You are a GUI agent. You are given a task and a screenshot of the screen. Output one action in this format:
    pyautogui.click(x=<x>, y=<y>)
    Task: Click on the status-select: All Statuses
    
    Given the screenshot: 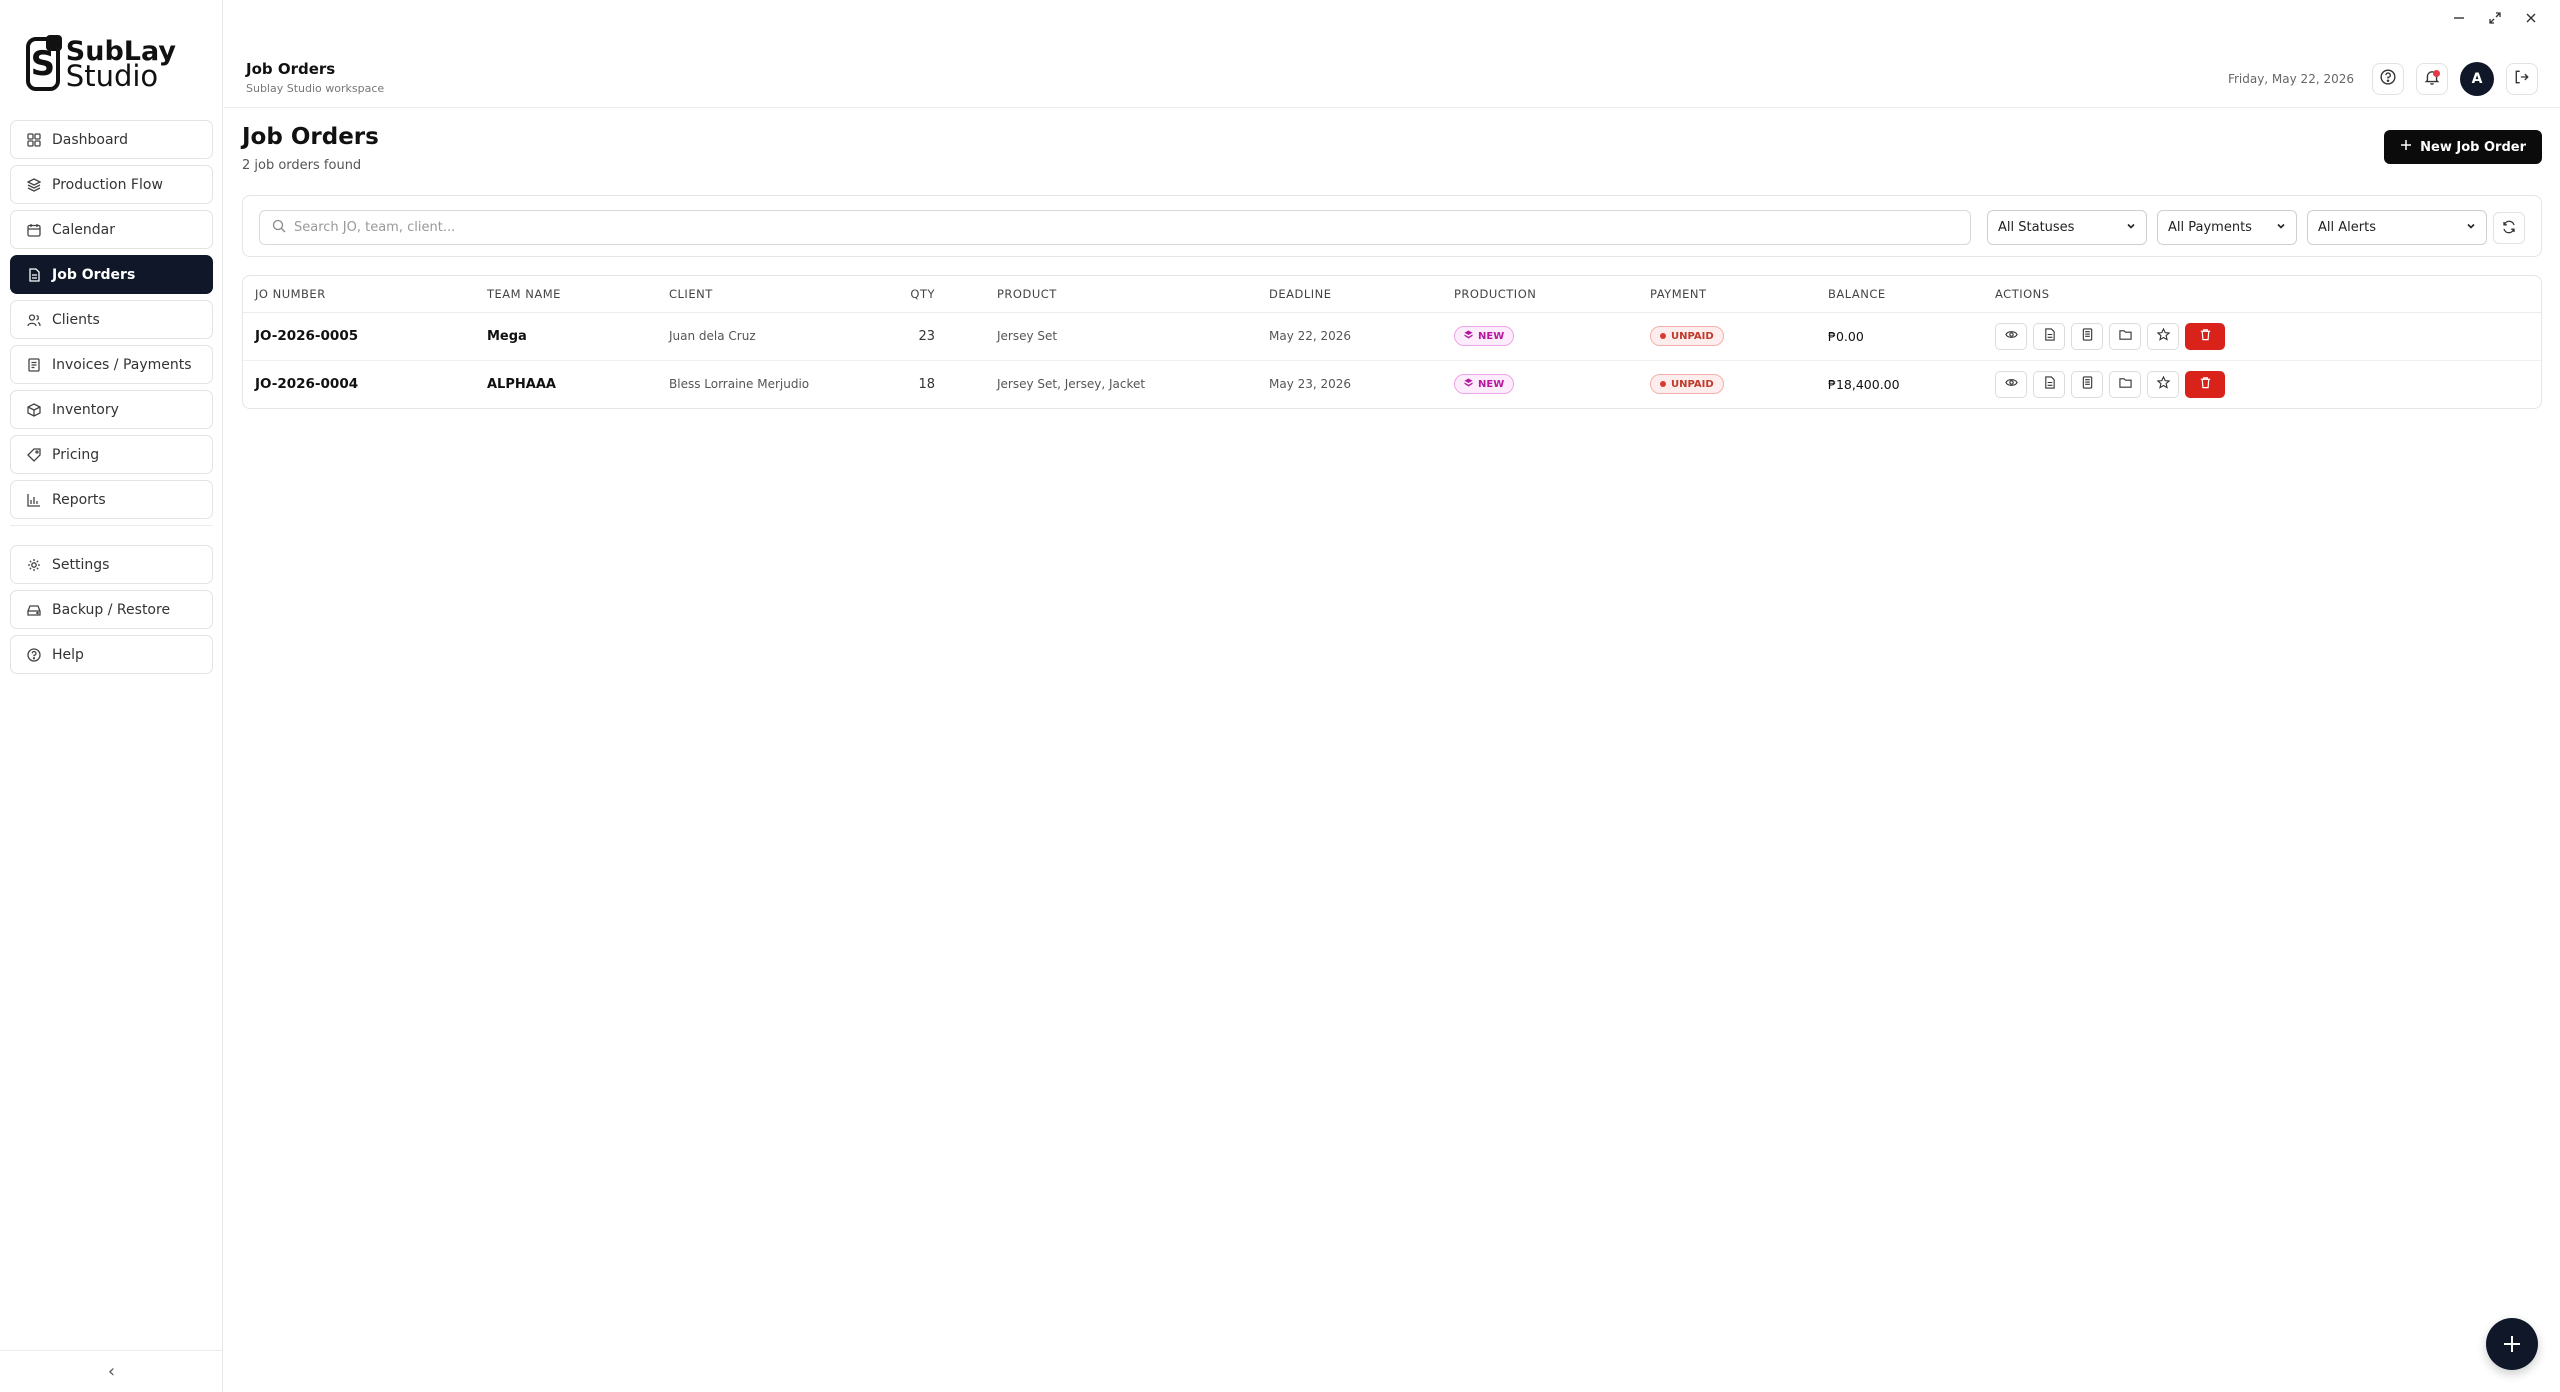 What is the action you would take?
    pyautogui.click(x=2067, y=227)
    